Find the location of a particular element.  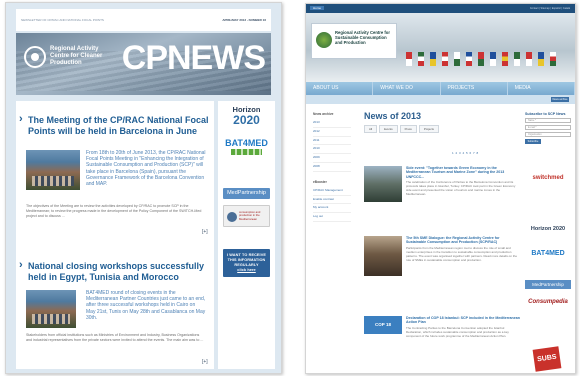

tab-all: All is located at coordinates (371, 129).